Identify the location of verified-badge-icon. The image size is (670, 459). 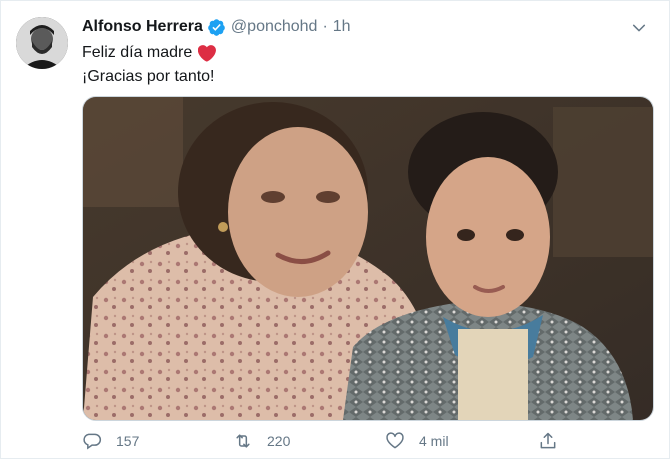
(216, 27).